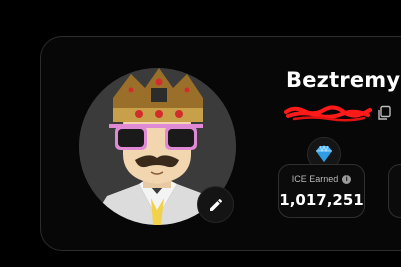  What do you see at coordinates (384, 113) in the screenshot?
I see `copy-icon` at bounding box center [384, 113].